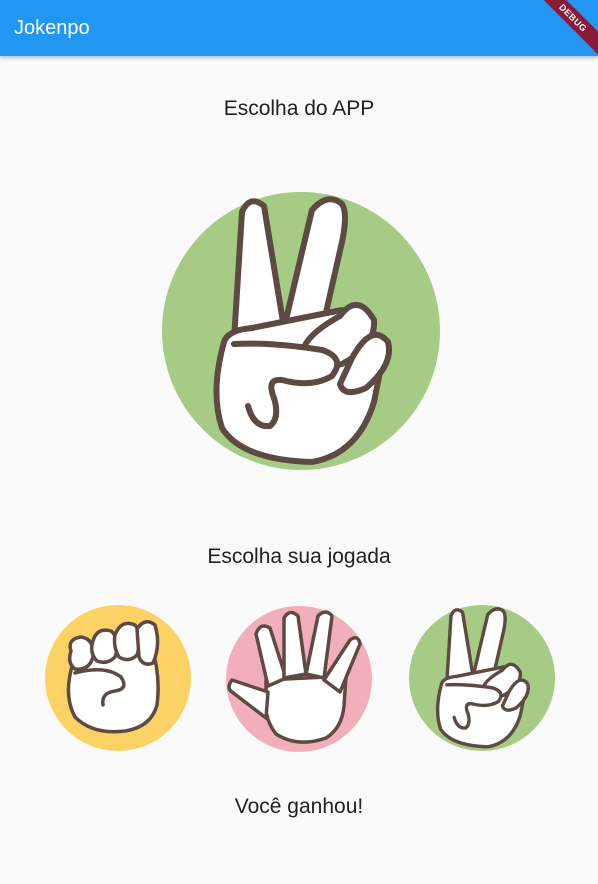 The image size is (598, 884). I want to click on app-title: Jokenpo, so click(52, 28).